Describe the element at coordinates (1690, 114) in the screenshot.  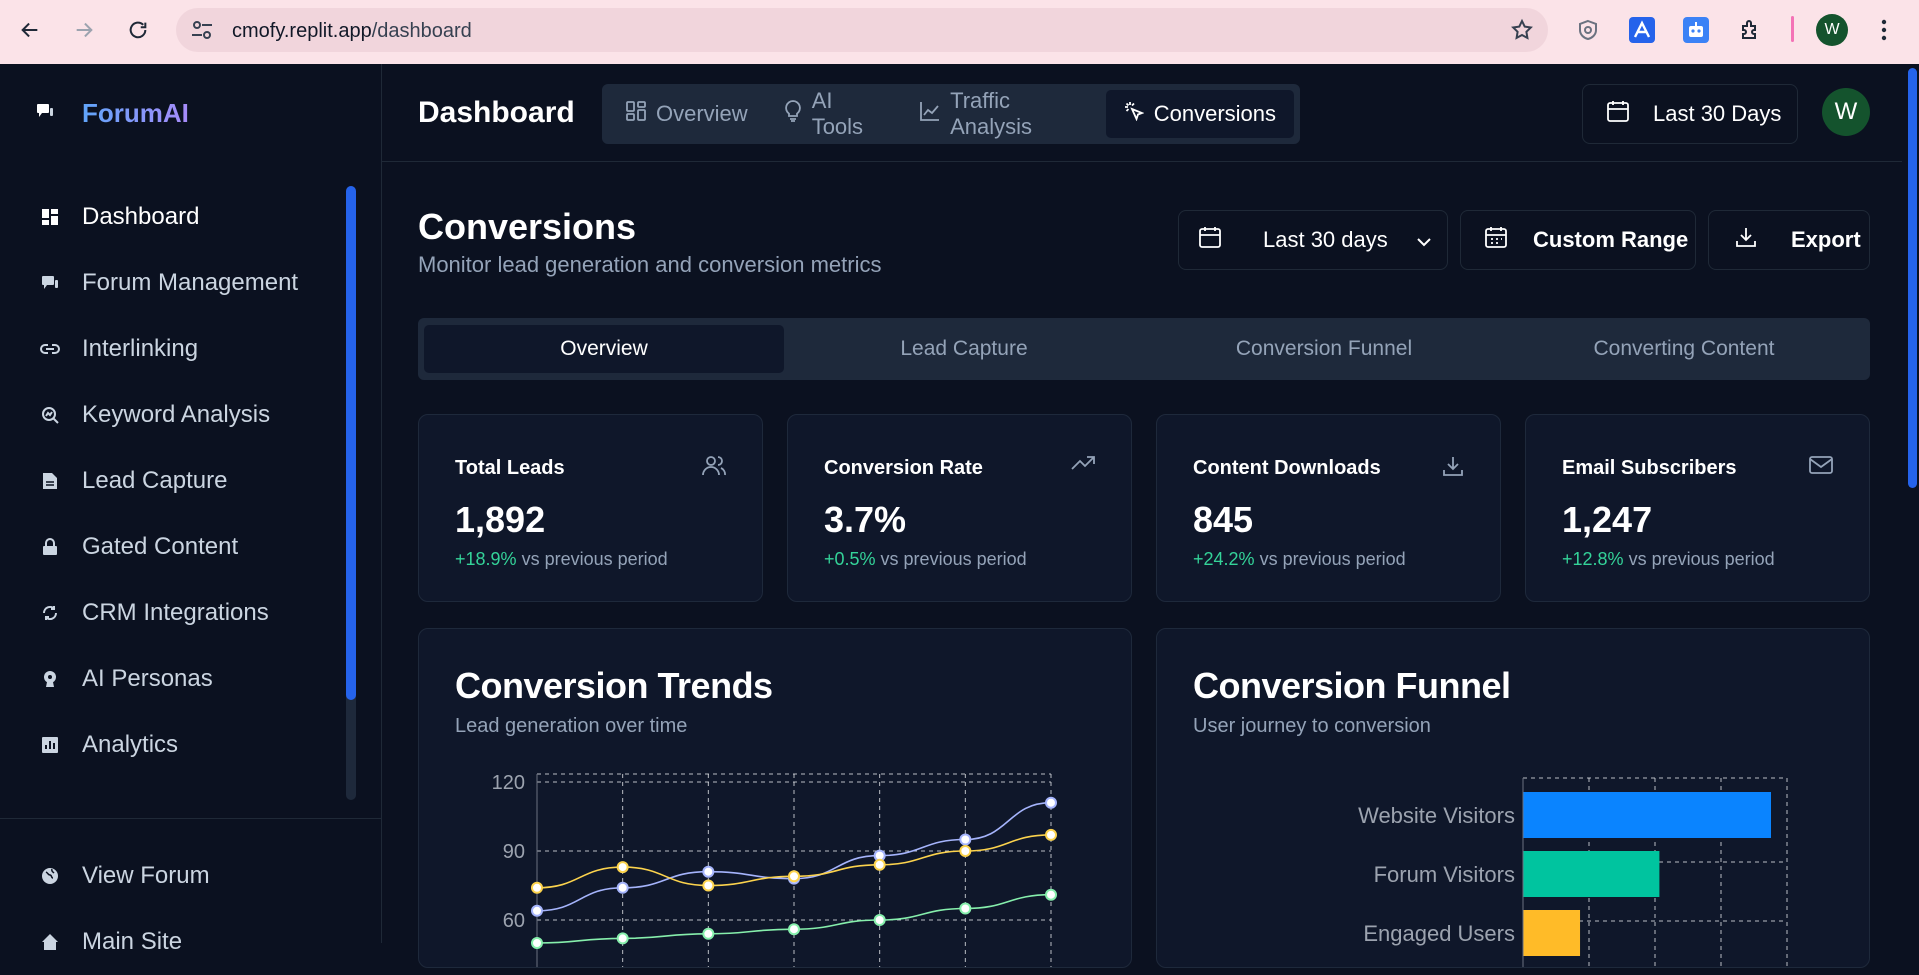
I see `date-range-button: Last 30 Days` at that location.